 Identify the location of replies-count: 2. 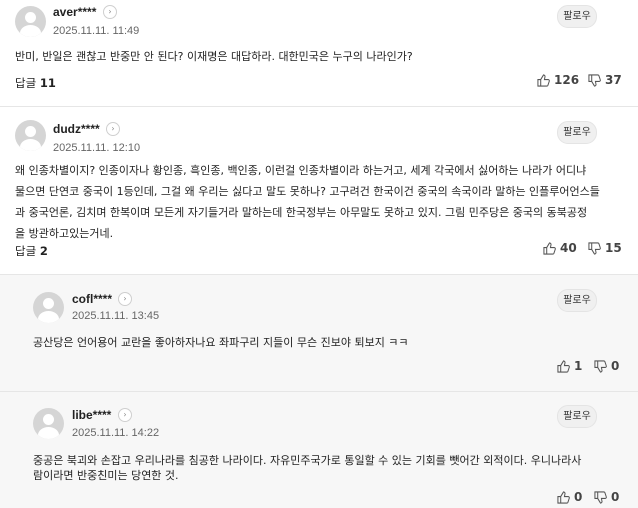
(43, 251).